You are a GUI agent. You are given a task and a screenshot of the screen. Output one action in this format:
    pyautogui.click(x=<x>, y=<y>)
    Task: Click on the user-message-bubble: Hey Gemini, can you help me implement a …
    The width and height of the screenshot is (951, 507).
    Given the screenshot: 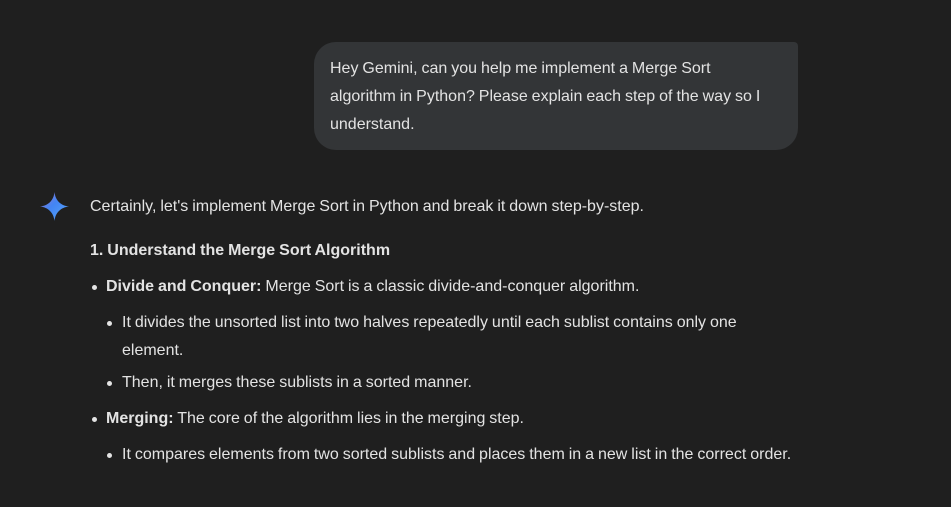 What is the action you would take?
    pyautogui.click(x=556, y=96)
    